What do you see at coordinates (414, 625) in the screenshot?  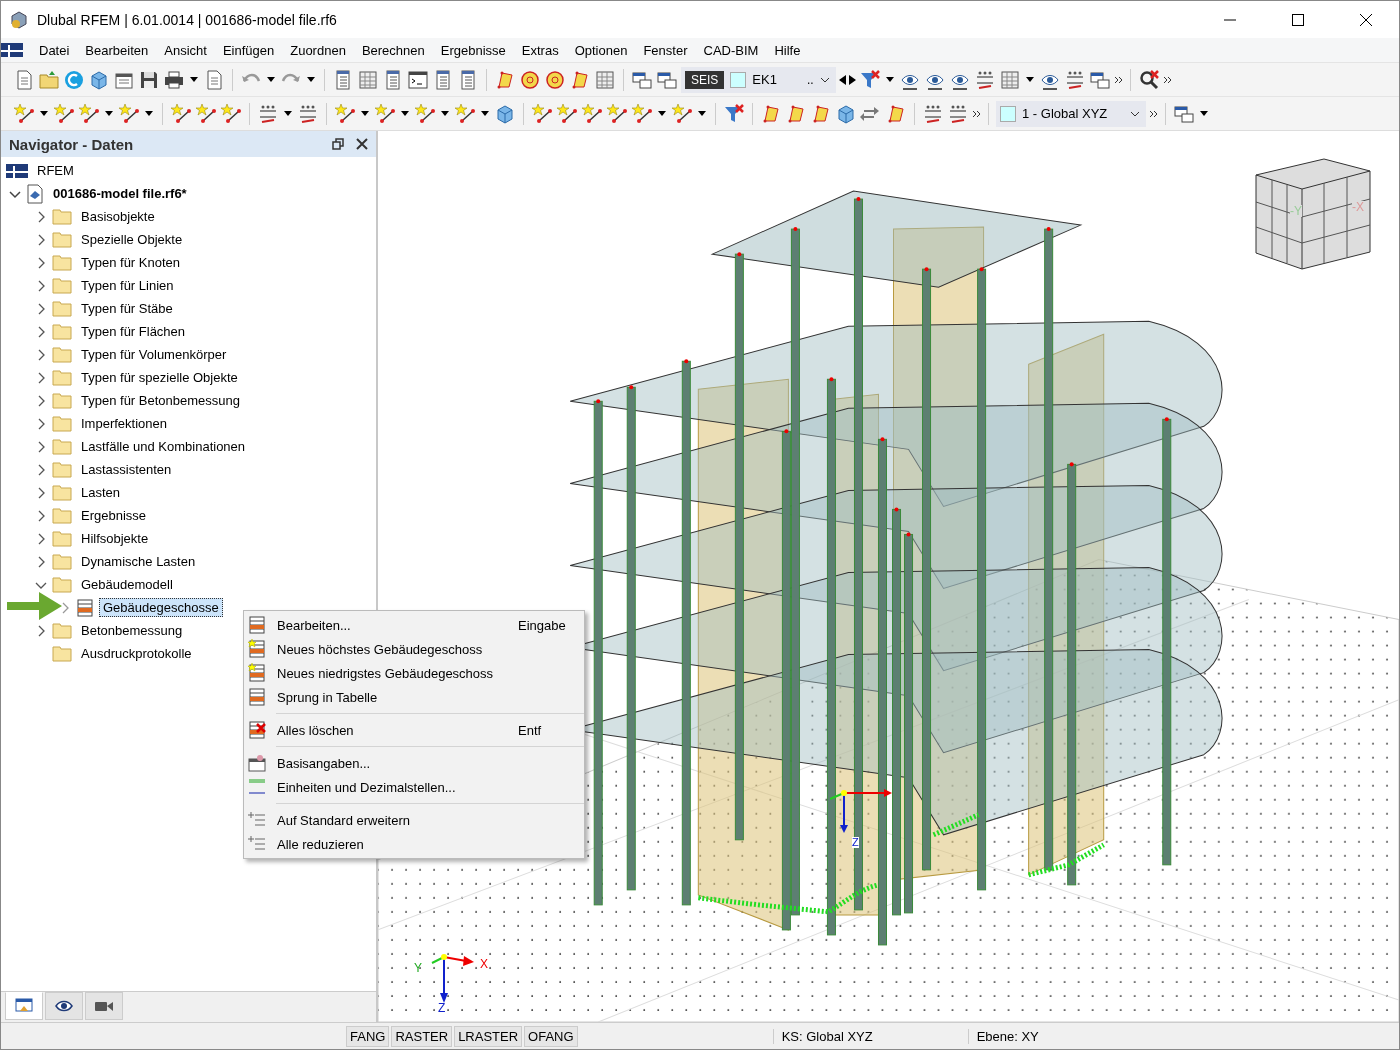 I see `menu-item: Bearbeiten... Eingabe` at bounding box center [414, 625].